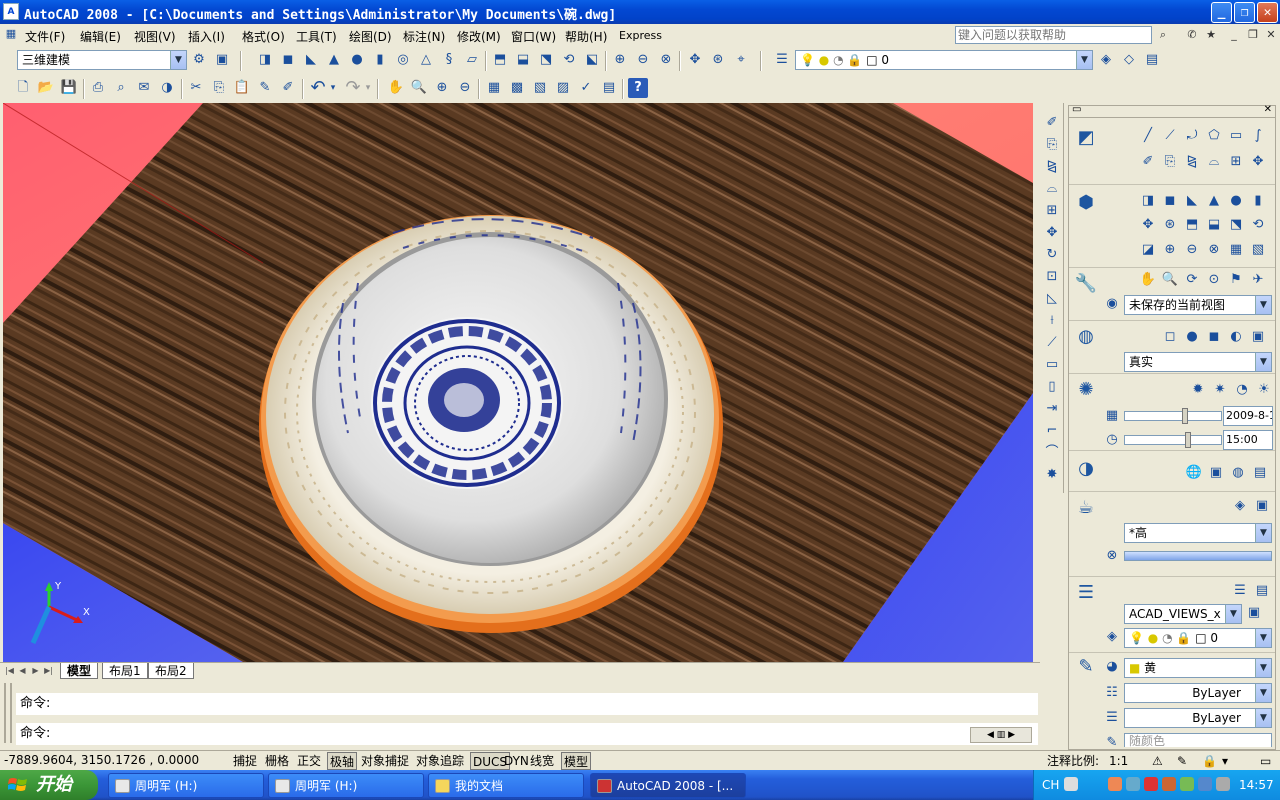 This screenshot has height=800, width=1280. Describe the element at coordinates (318, 88) in the screenshot. I see `undo-icon: ↶` at that location.